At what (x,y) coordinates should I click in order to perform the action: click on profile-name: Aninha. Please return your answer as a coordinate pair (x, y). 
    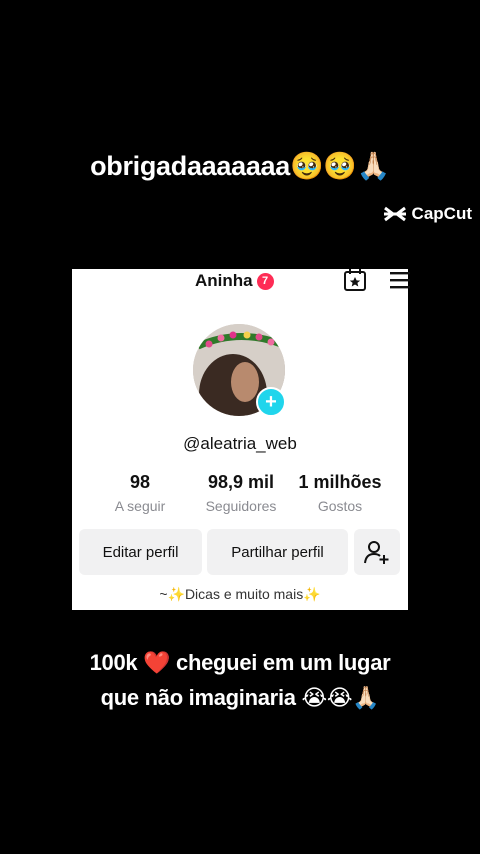
    Looking at the image, I should click on (224, 280).